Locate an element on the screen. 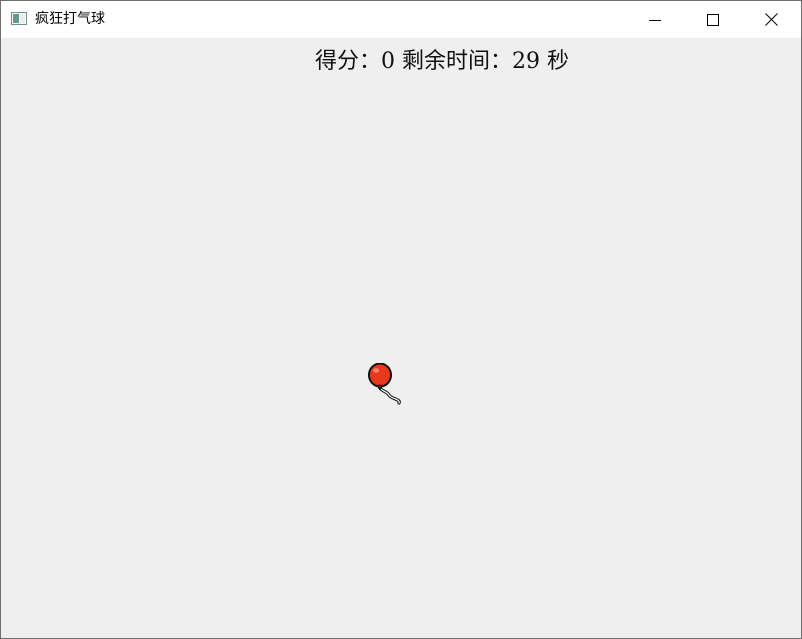  window-app-icon is located at coordinates (19, 18).